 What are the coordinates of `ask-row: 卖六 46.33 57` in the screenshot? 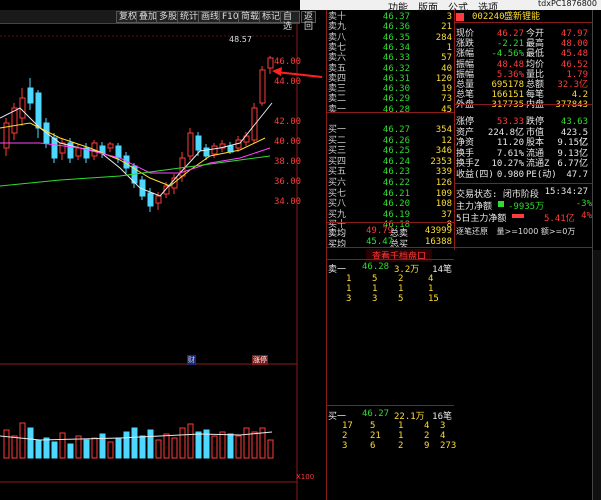 It's located at (390, 58).